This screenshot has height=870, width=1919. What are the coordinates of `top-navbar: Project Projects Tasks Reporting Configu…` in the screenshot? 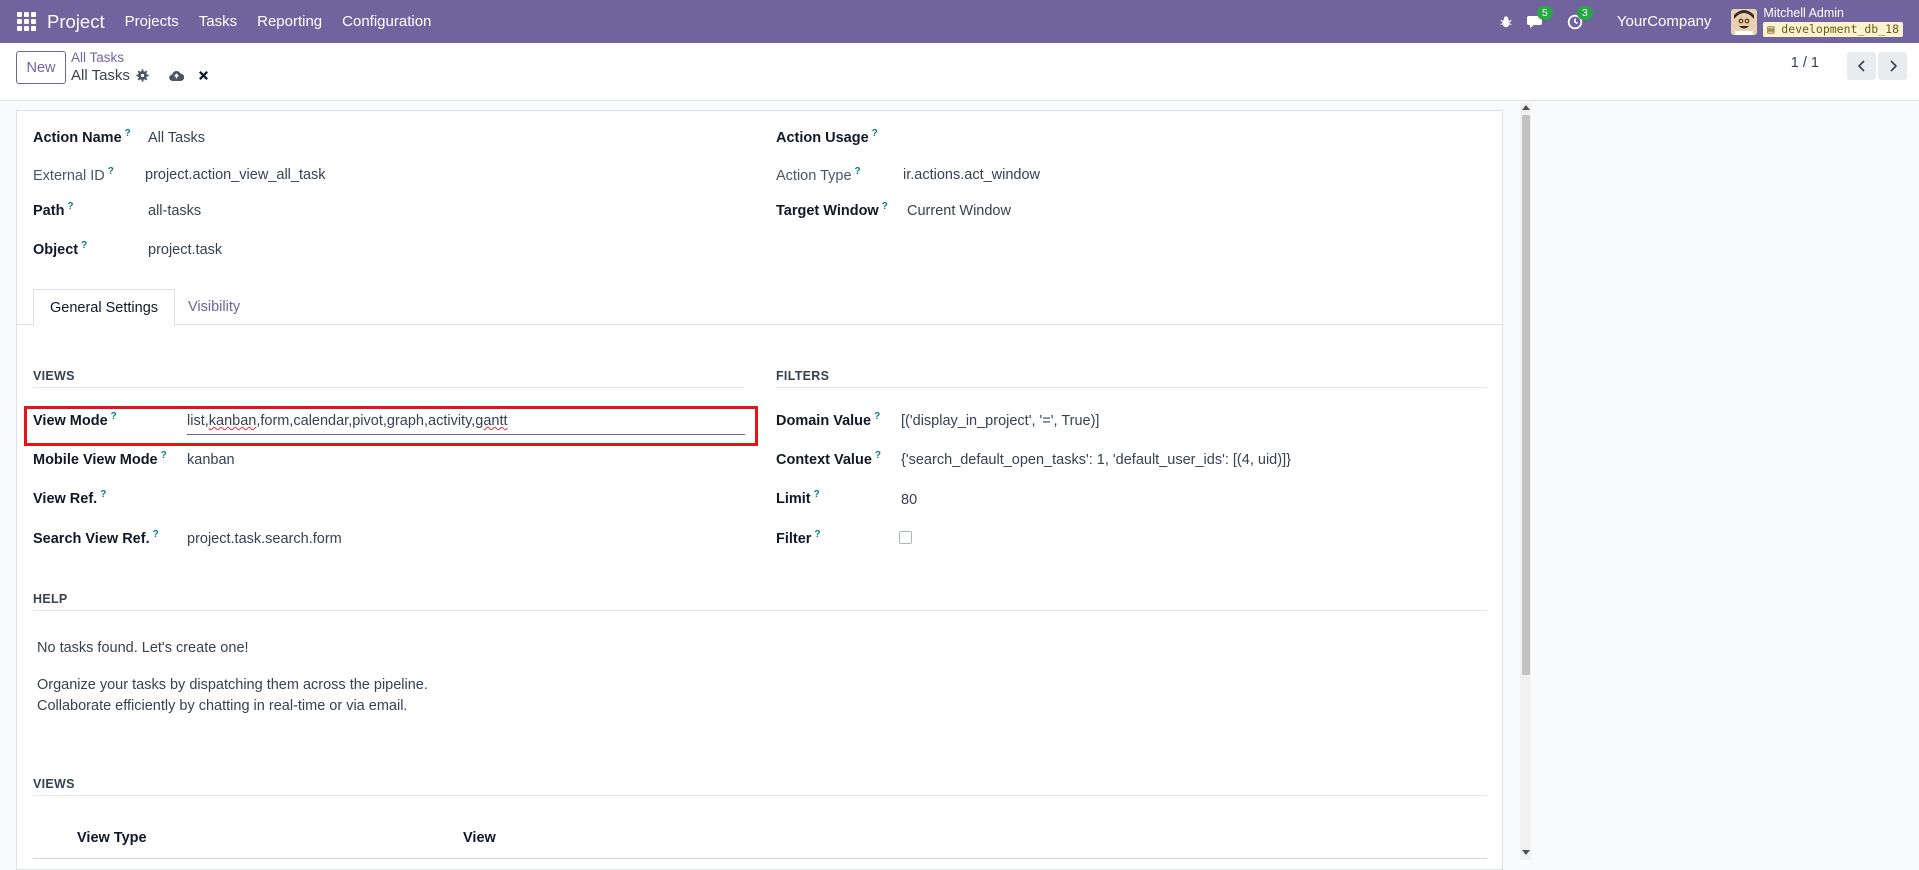 It's located at (959, 21).